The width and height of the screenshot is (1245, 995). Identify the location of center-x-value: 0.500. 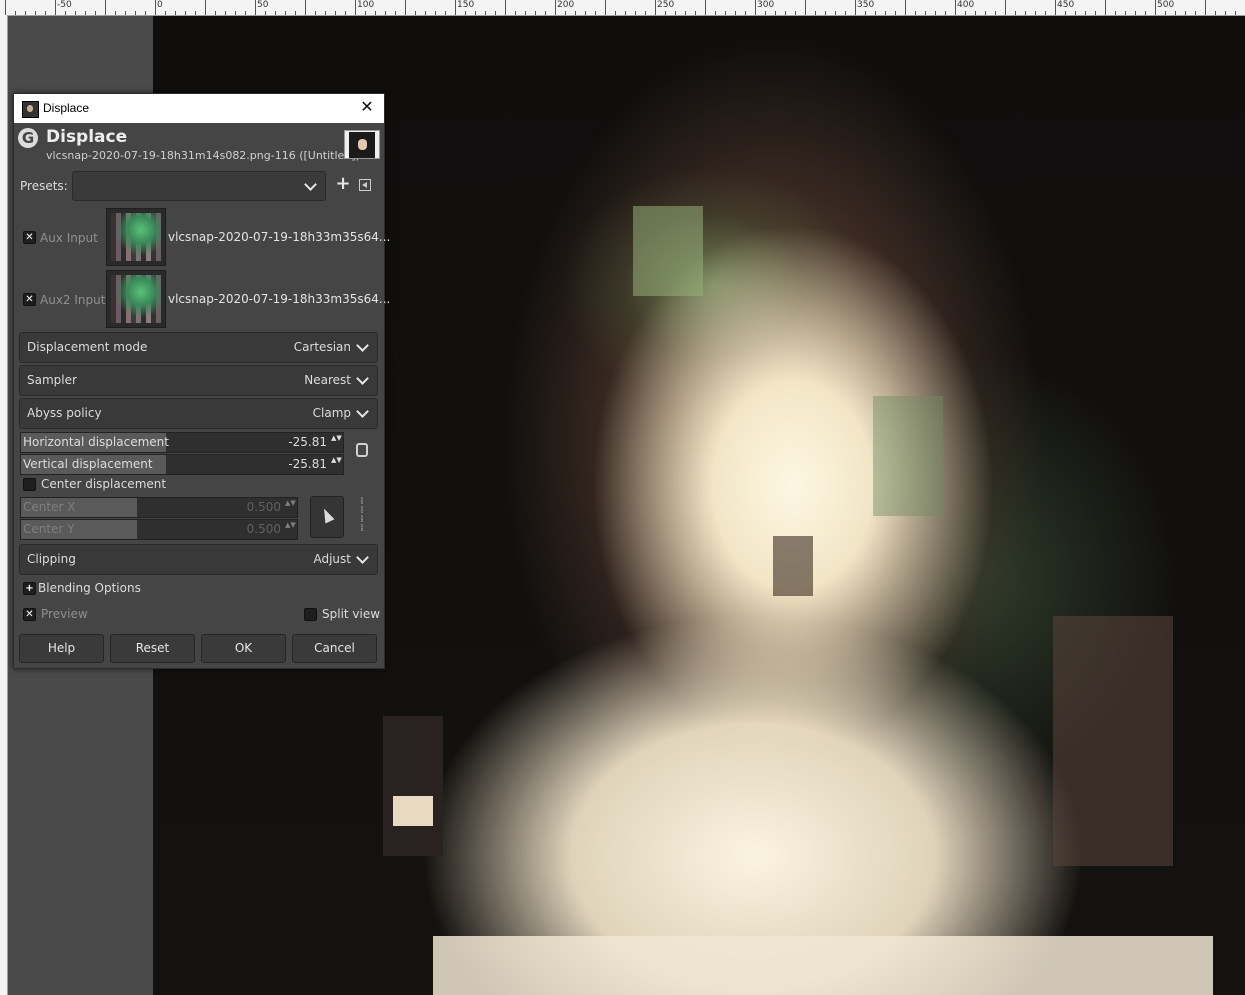
(263, 507).